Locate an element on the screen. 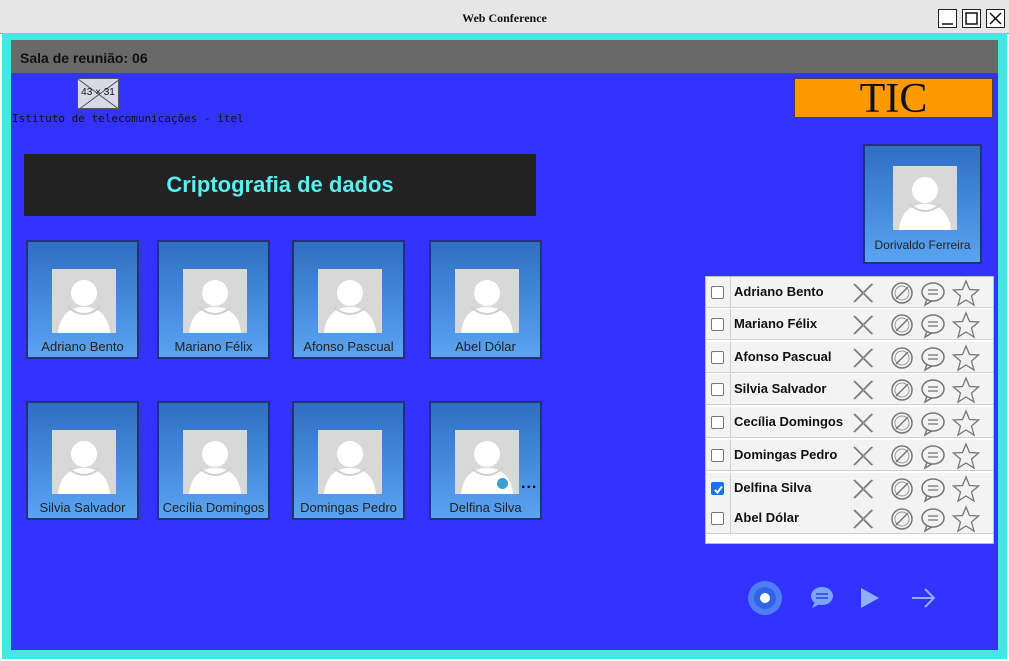  participant-tile: Mariano Félix is located at coordinates (213, 299).